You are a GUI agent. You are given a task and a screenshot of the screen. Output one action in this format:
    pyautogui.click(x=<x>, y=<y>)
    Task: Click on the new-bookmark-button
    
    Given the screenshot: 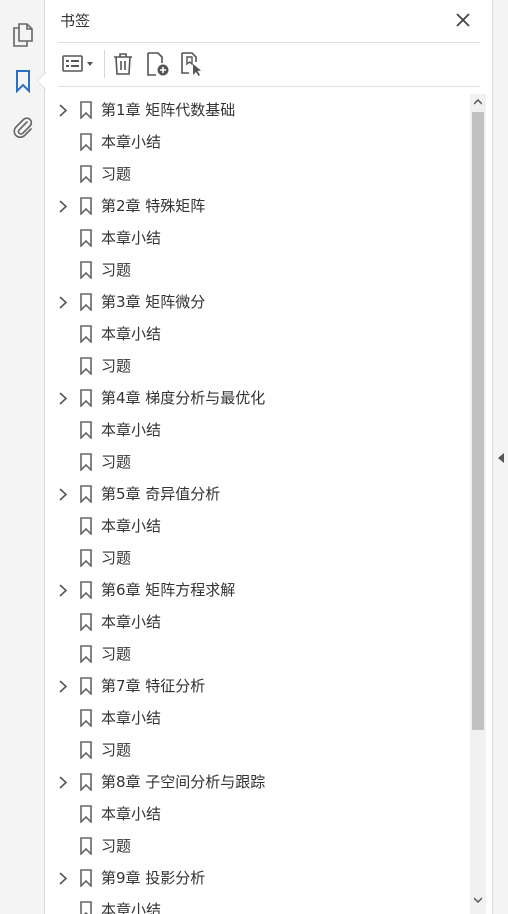 What is the action you would take?
    pyautogui.click(x=158, y=64)
    